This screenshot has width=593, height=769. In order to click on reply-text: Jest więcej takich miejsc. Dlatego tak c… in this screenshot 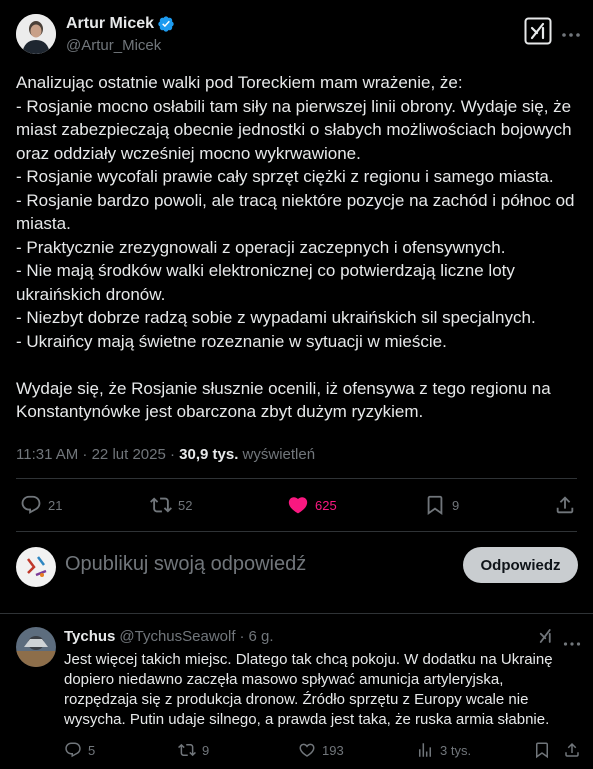, I will do `click(310, 689)`.